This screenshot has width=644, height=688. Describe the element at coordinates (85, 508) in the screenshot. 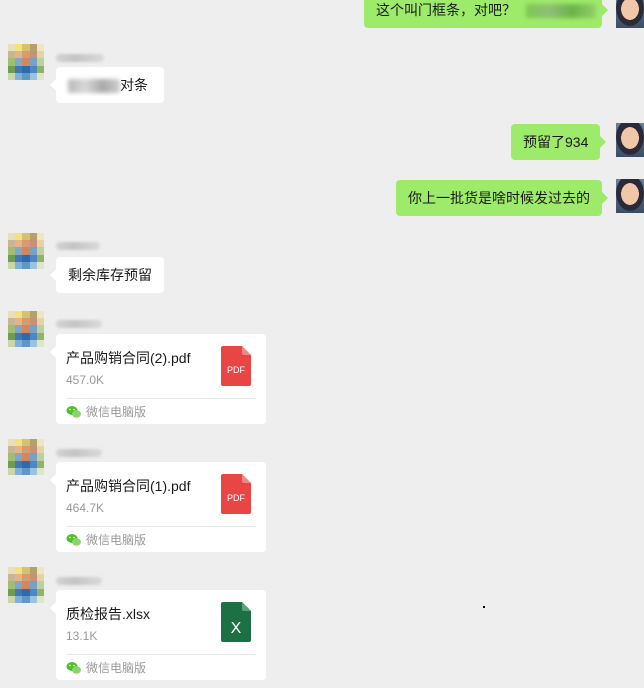

I see `file-size: 464.7K` at that location.